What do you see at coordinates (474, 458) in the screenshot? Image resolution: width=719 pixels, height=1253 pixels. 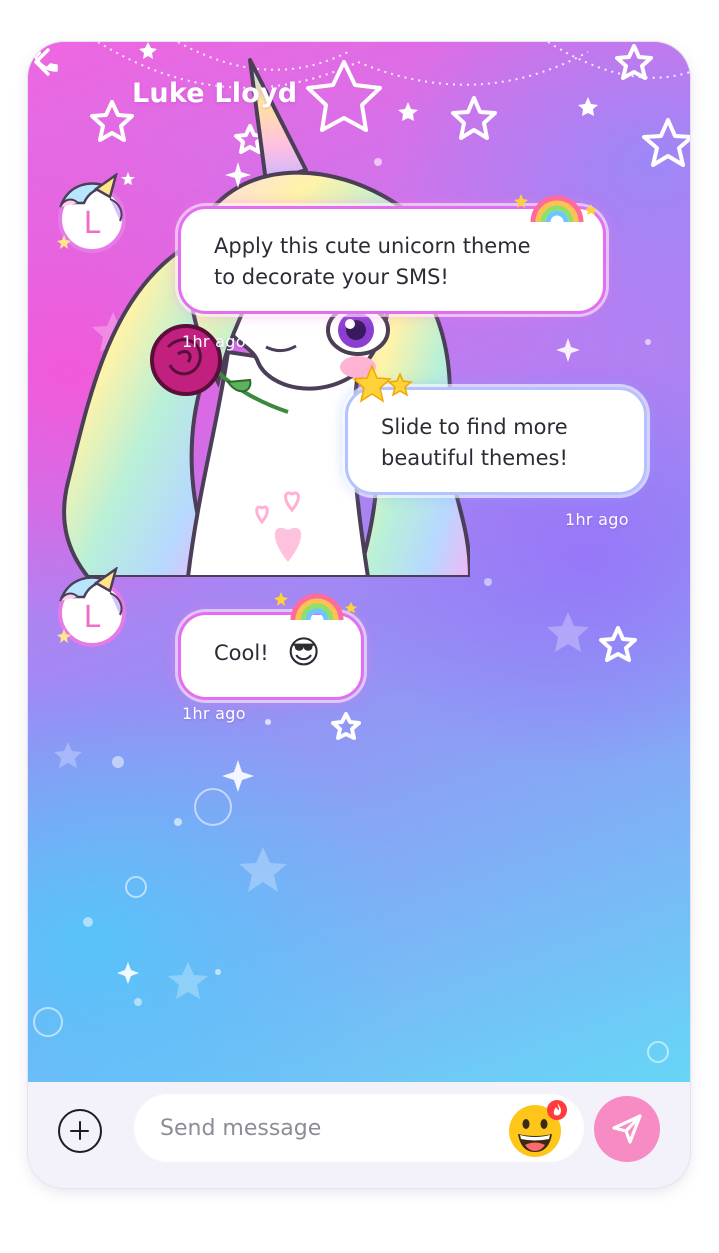 I see `message-line: beautiful themes!` at bounding box center [474, 458].